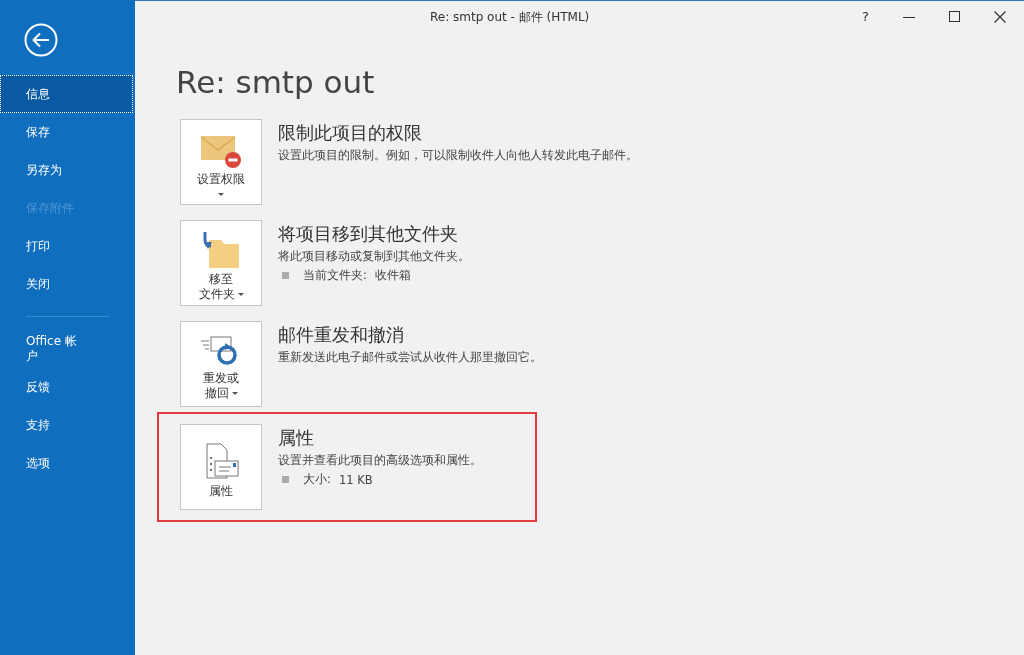 The image size is (1024, 655). Describe the element at coordinates (410, 357) in the screenshot. I see `section-description: 重新发送此电子邮件或尝试从收件人那里撤回它。` at that location.